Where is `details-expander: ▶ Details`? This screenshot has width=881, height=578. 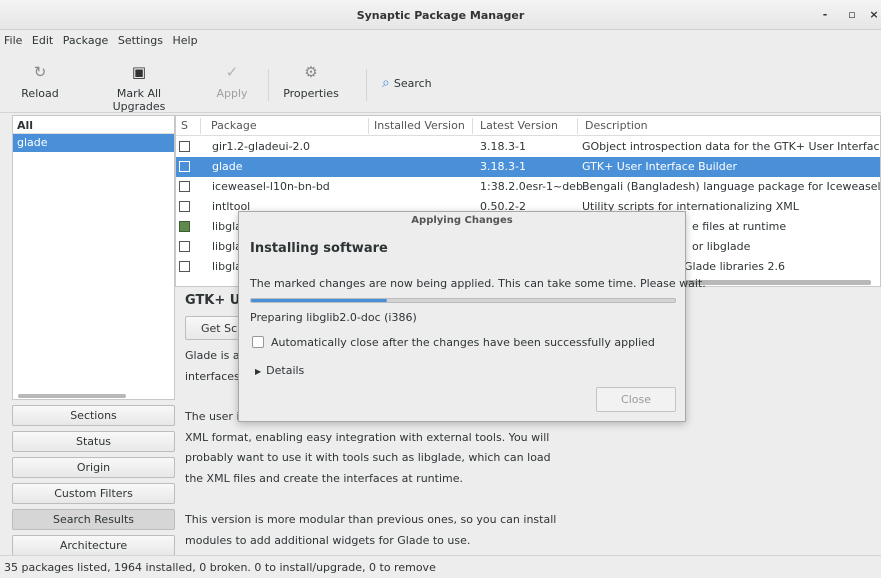
details-expander: ▶ Details is located at coordinates (279, 370).